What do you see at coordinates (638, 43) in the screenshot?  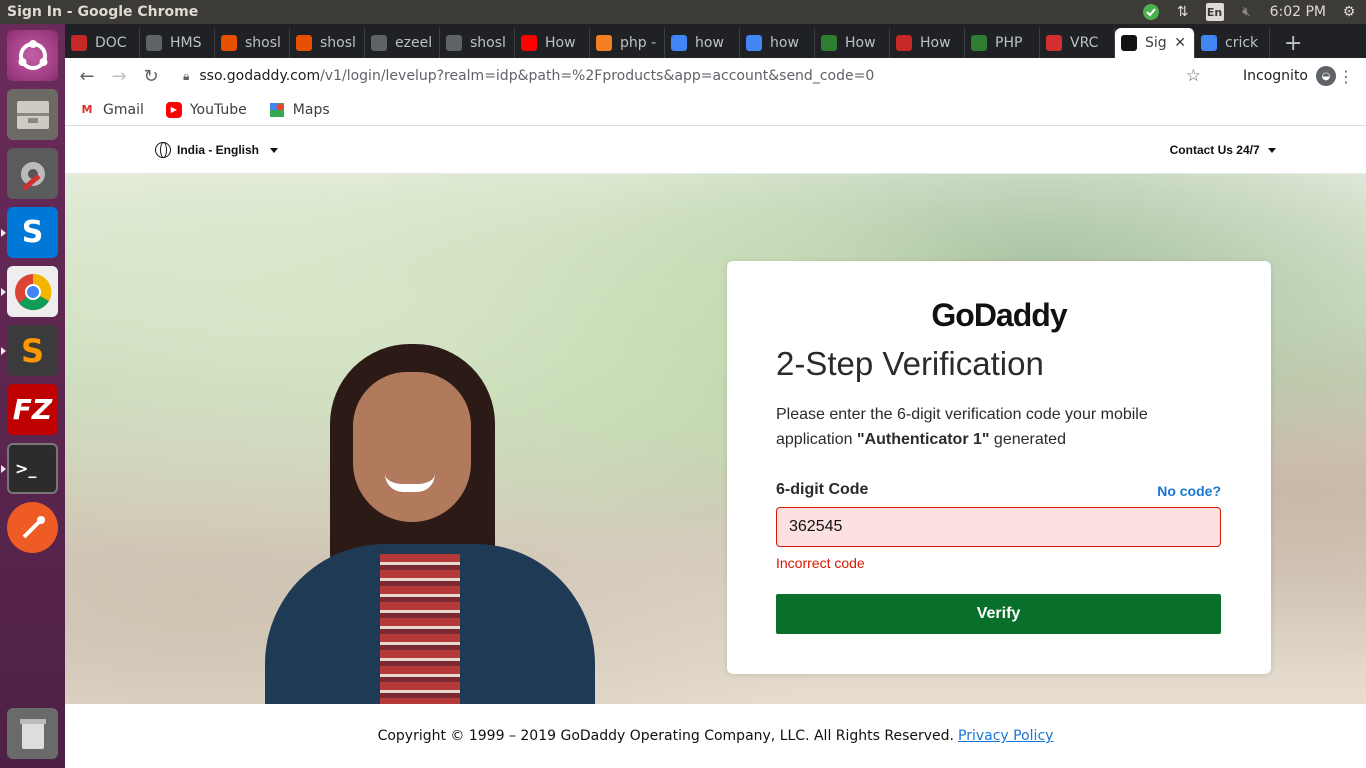 I see `tab-label: php -` at bounding box center [638, 43].